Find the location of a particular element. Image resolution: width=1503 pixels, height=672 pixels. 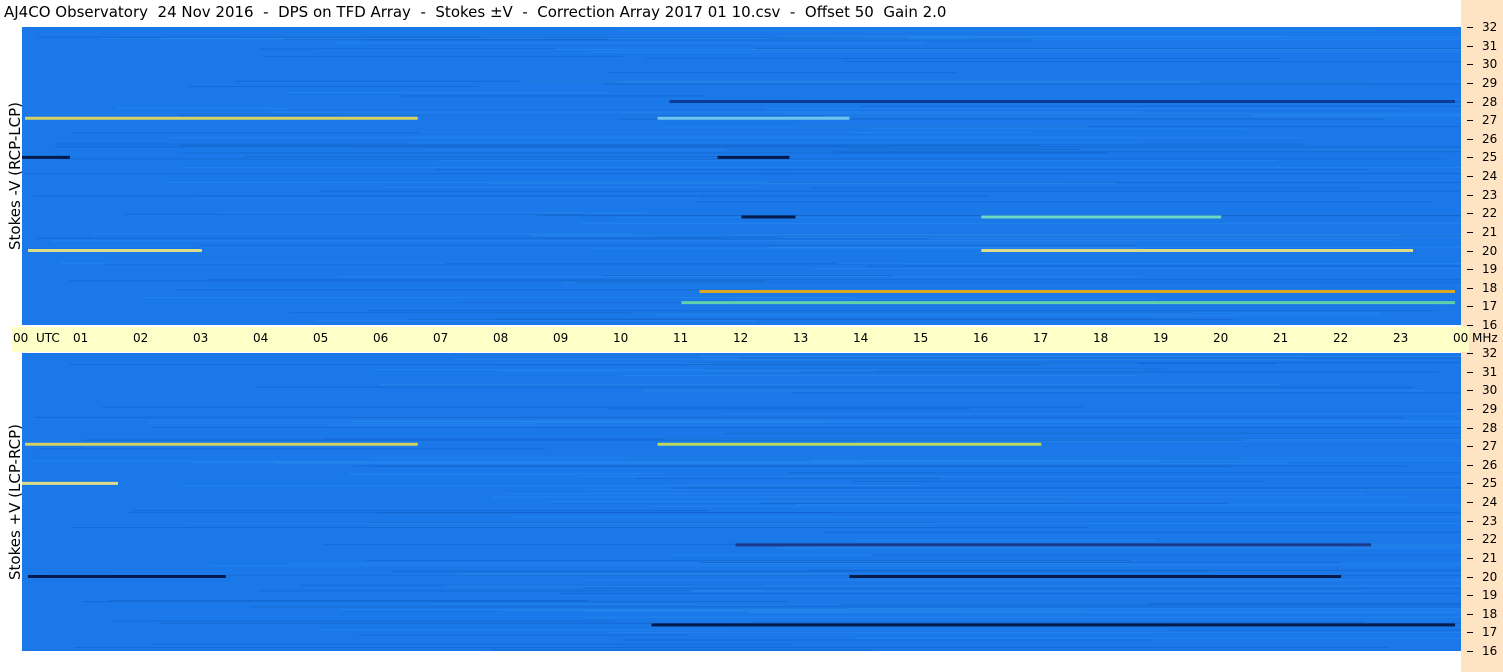

utc-label: UTC is located at coordinates (48, 338).